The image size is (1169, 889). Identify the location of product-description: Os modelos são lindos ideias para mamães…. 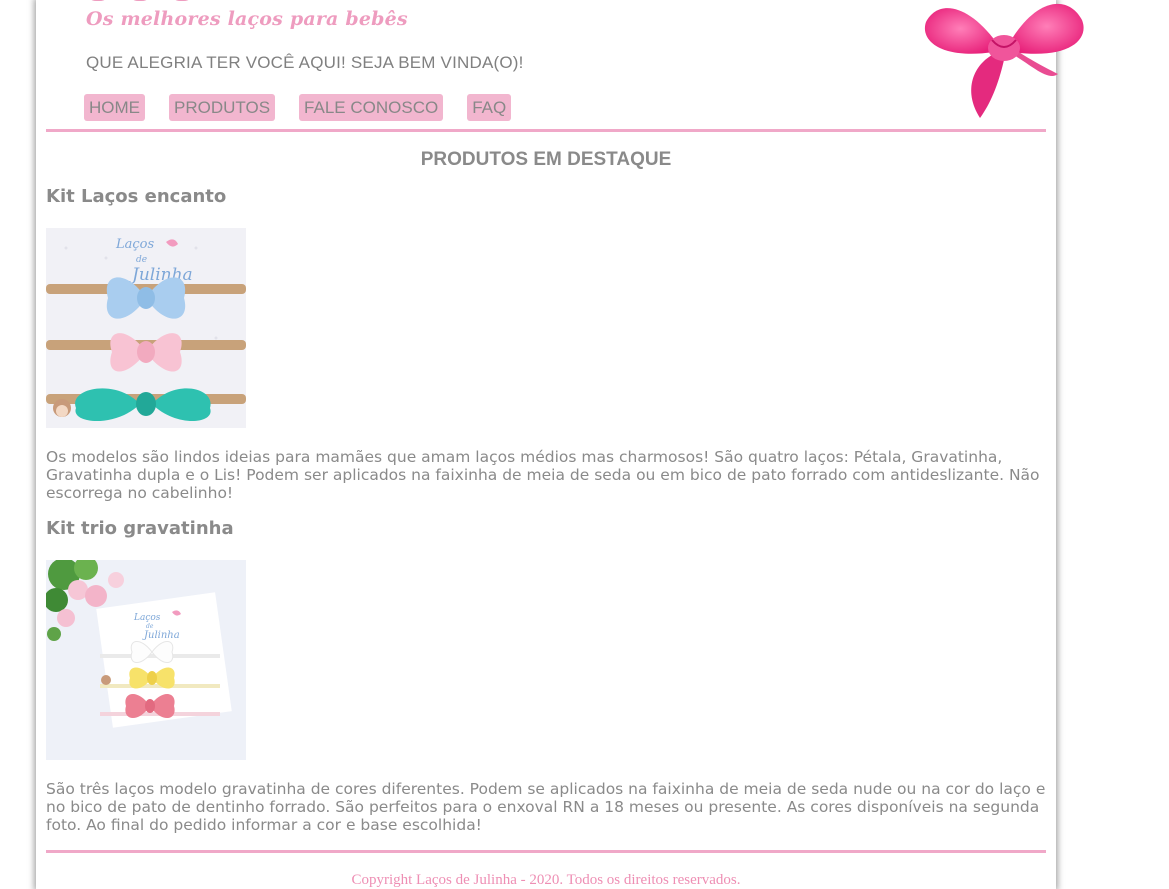
(543, 475).